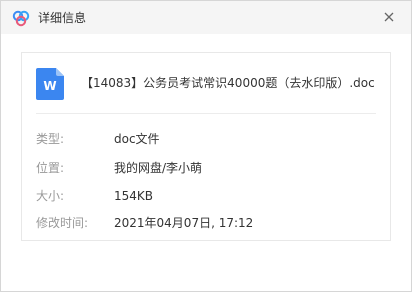 The width and height of the screenshot is (412, 292). I want to click on field-type-value: doc文件, so click(137, 139).